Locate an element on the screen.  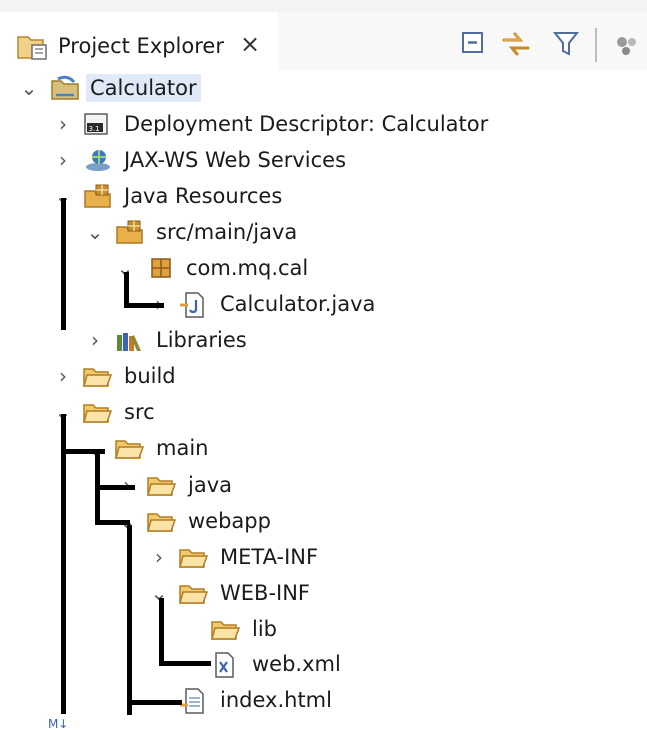
tree-label: Libraries is located at coordinates (201, 340).